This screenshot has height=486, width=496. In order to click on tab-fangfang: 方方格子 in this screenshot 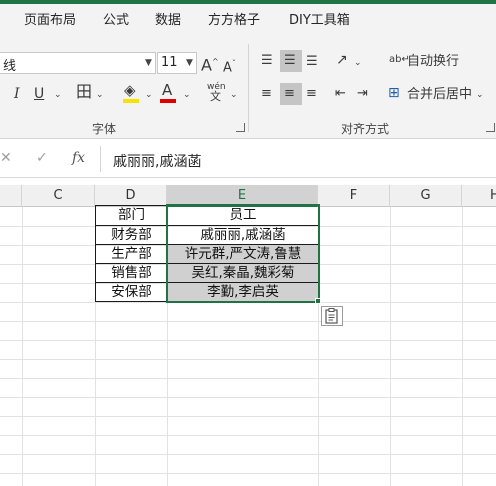, I will do `click(234, 21)`.